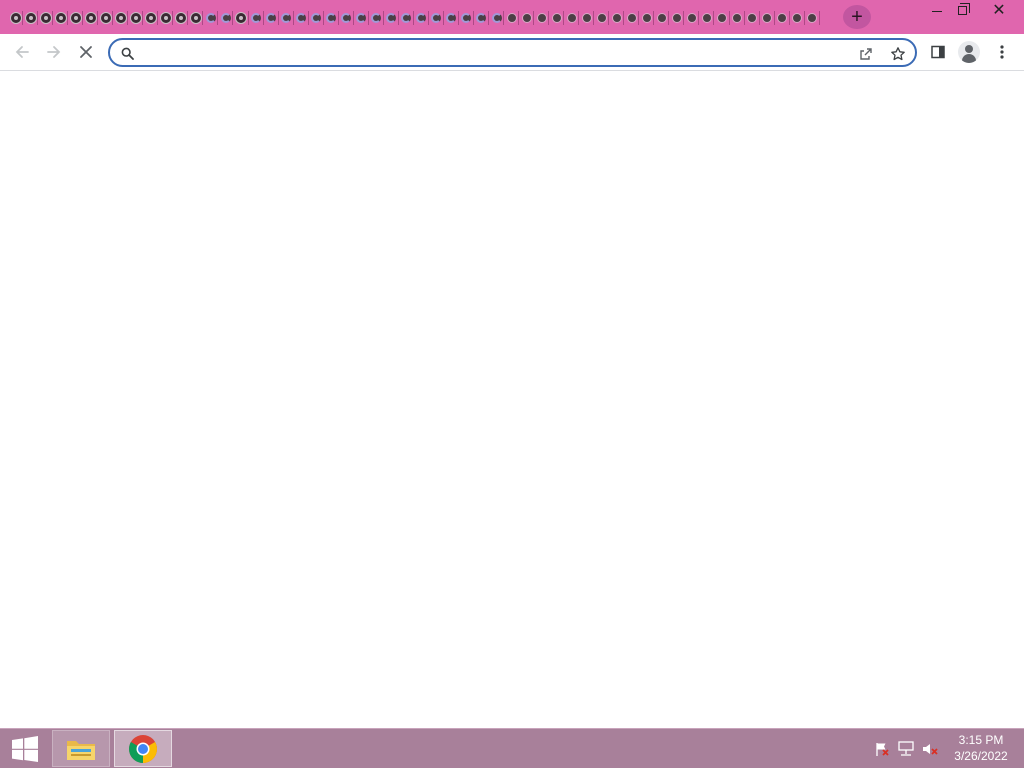 The width and height of the screenshot is (1024, 768). What do you see at coordinates (882, 749) in the screenshot?
I see `action-center-flag-icon` at bounding box center [882, 749].